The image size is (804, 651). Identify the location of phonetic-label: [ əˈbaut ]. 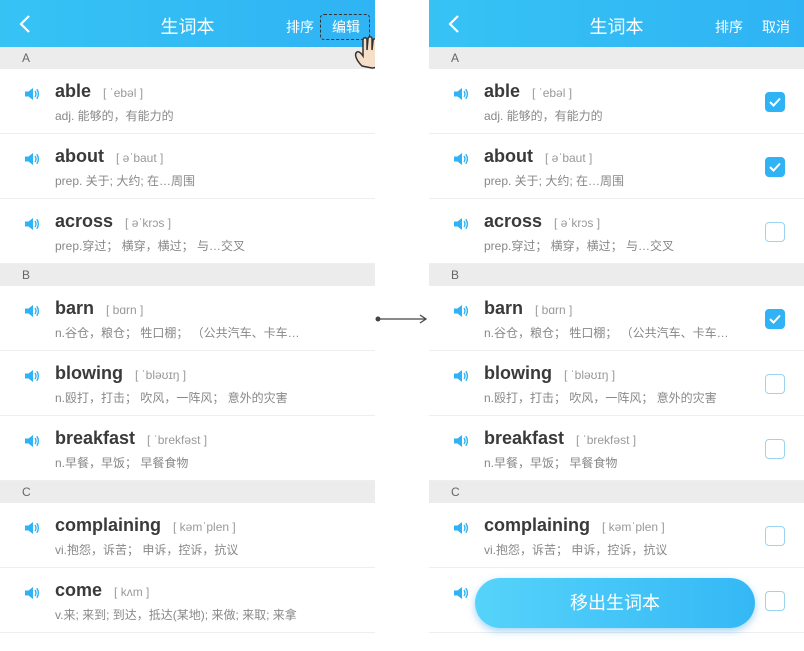
(569, 158).